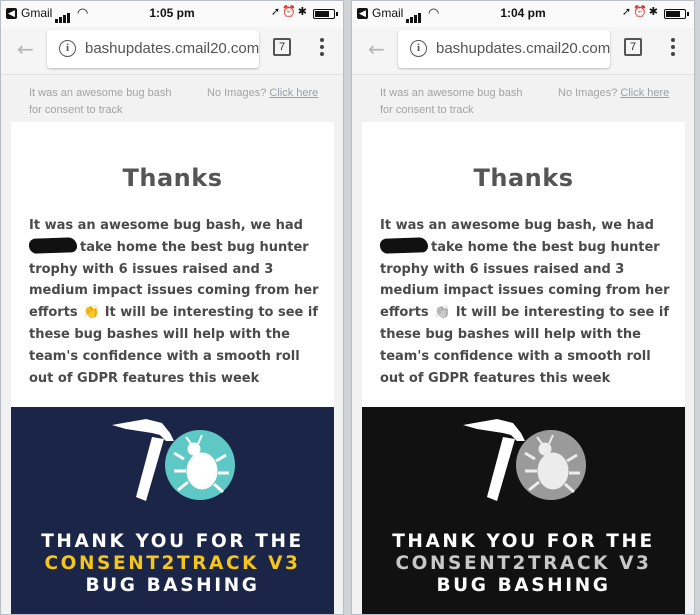 The width and height of the screenshot is (700, 615). I want to click on status-bar: ◀ Gmail ◠ 1:05 pm ➚⏰✱, so click(172, 14).